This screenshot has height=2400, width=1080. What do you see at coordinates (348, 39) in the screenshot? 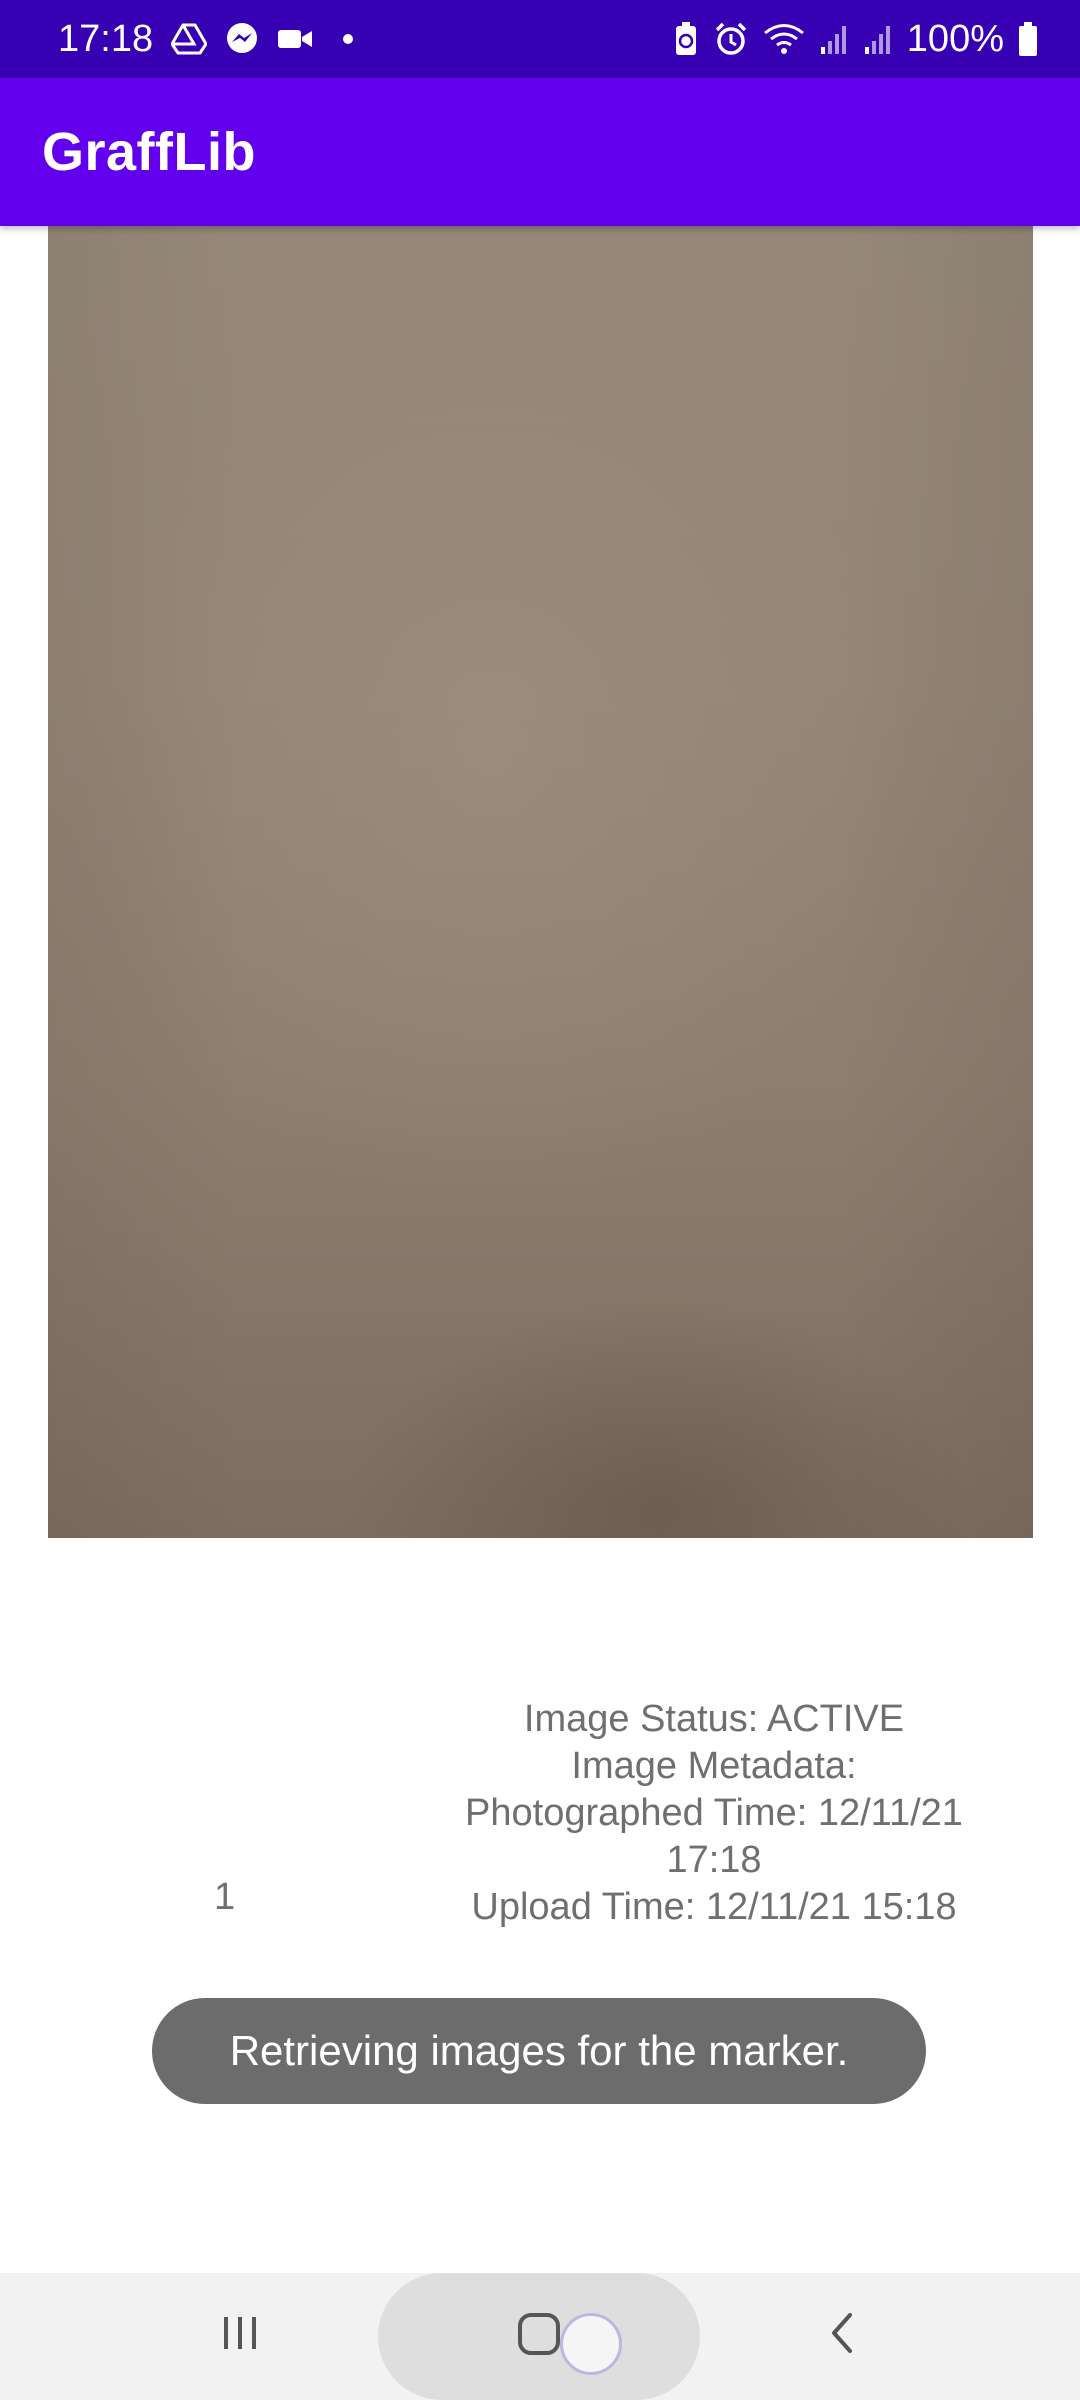
I see `notification-dot-icon` at bounding box center [348, 39].